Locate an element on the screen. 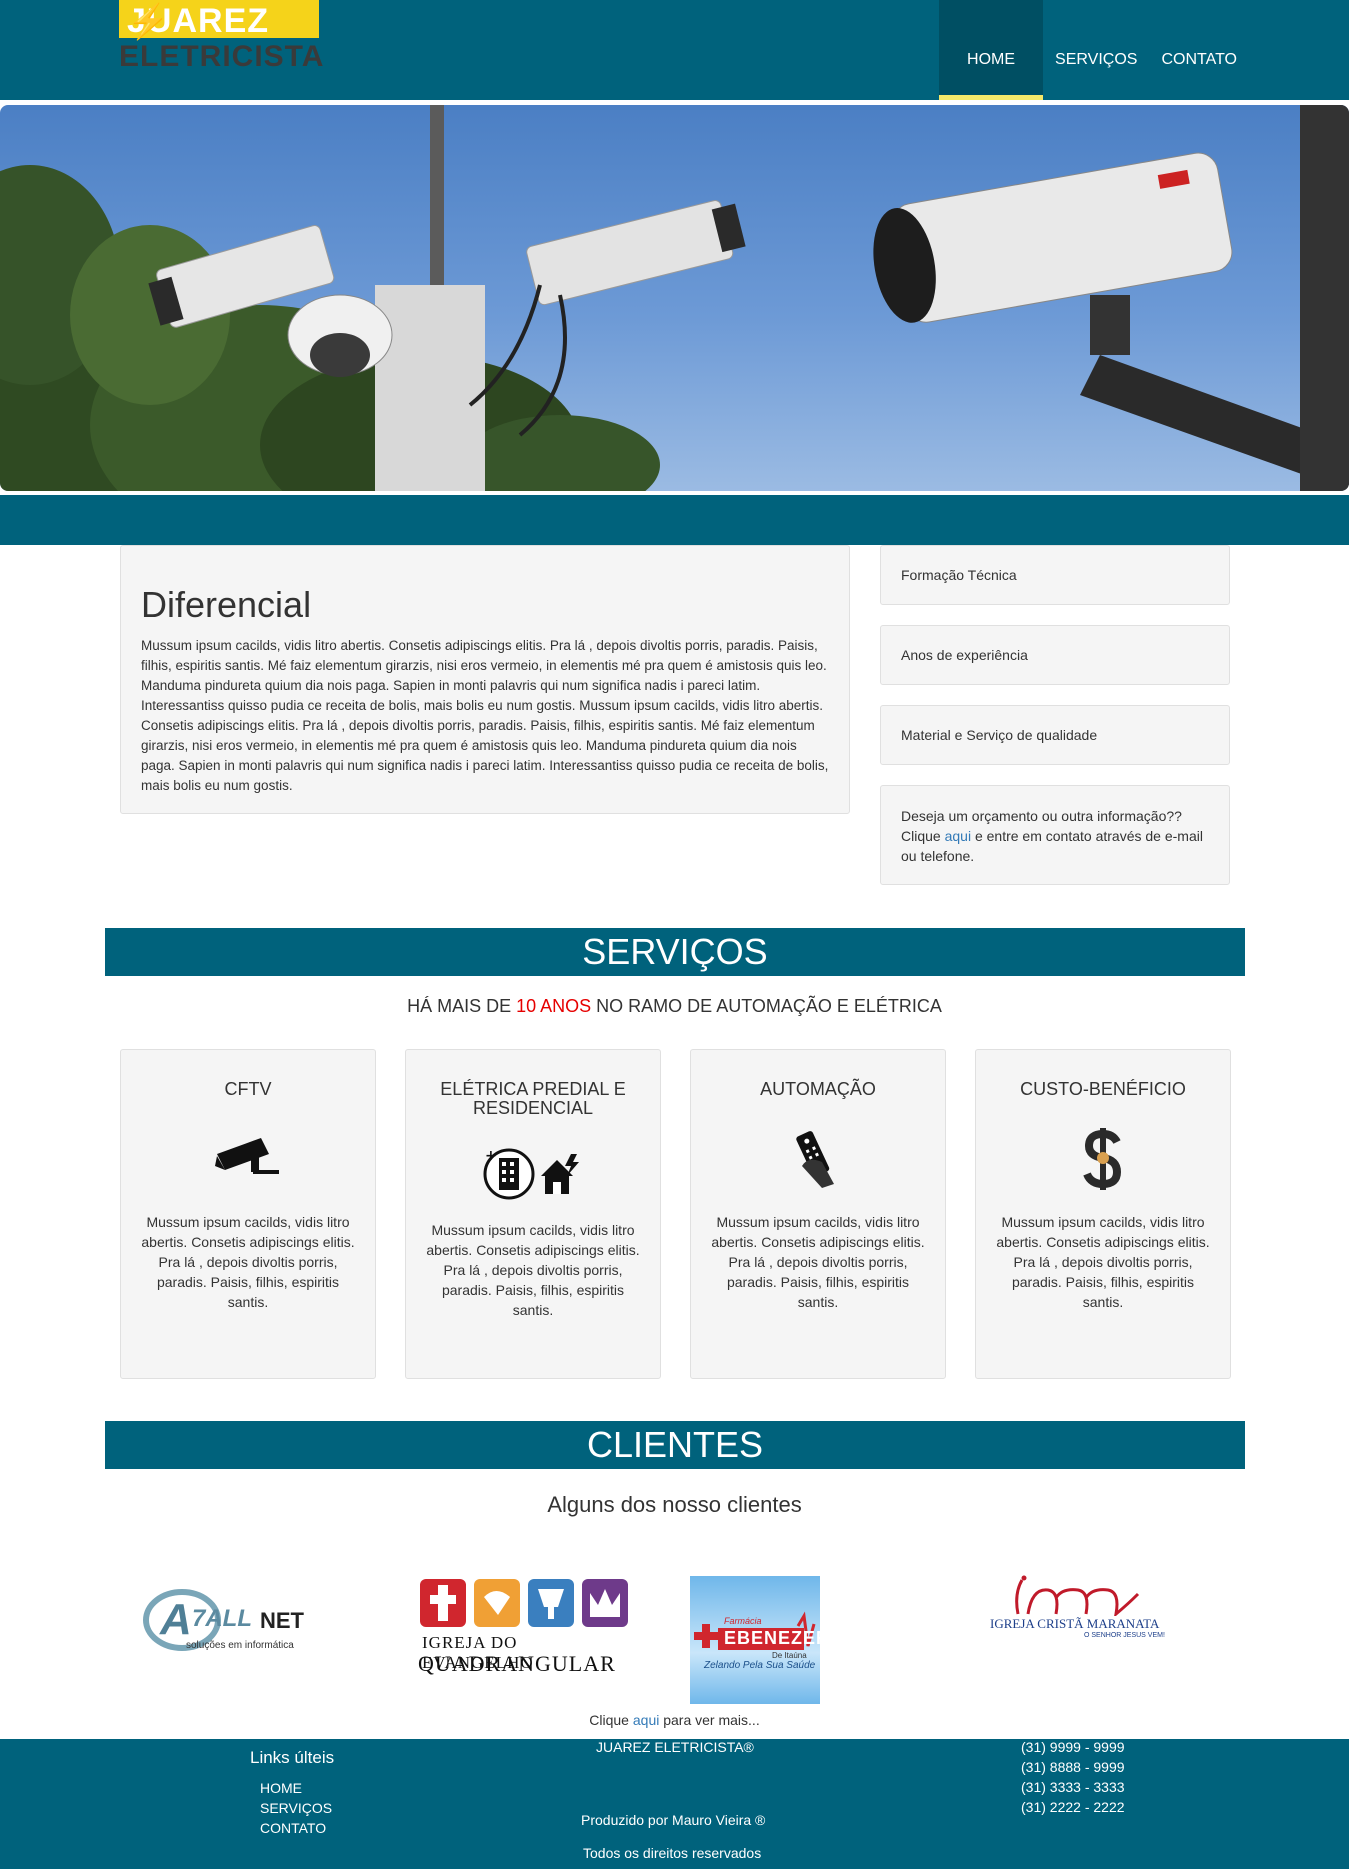  logo-top-band: JUAREZ ⚡ is located at coordinates (219, 20).